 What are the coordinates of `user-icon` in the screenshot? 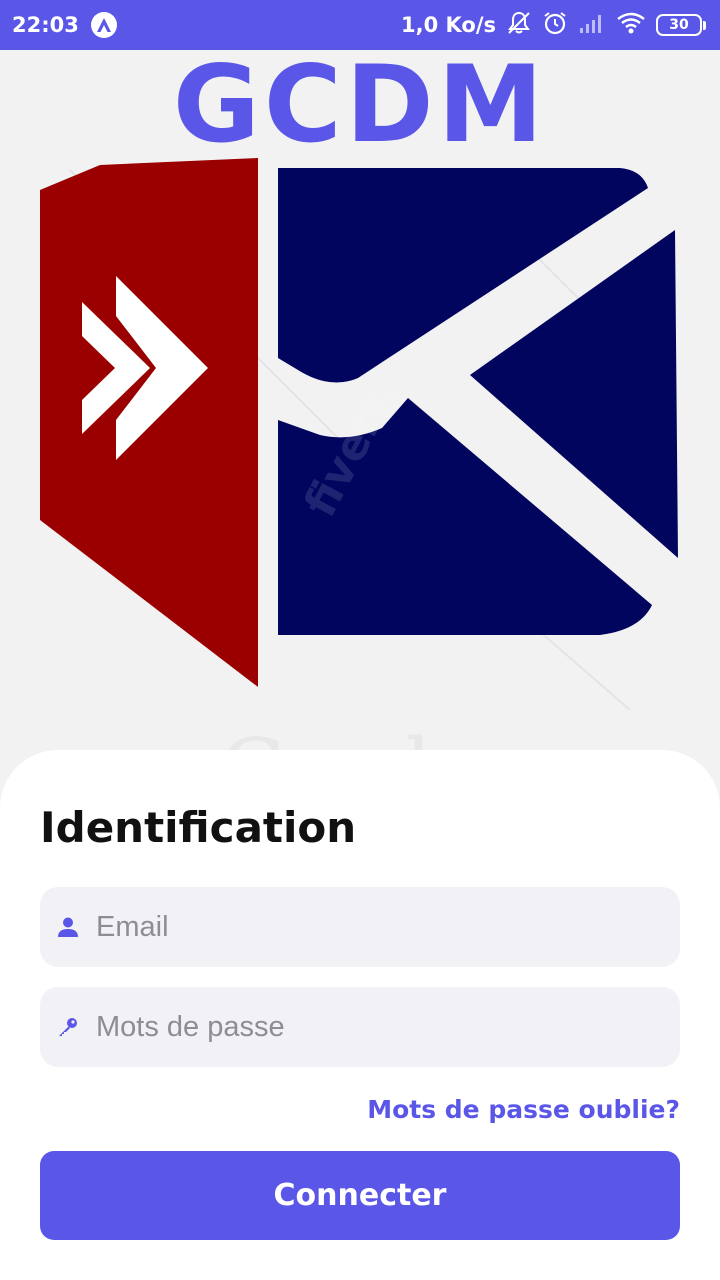 It's located at (68, 927).